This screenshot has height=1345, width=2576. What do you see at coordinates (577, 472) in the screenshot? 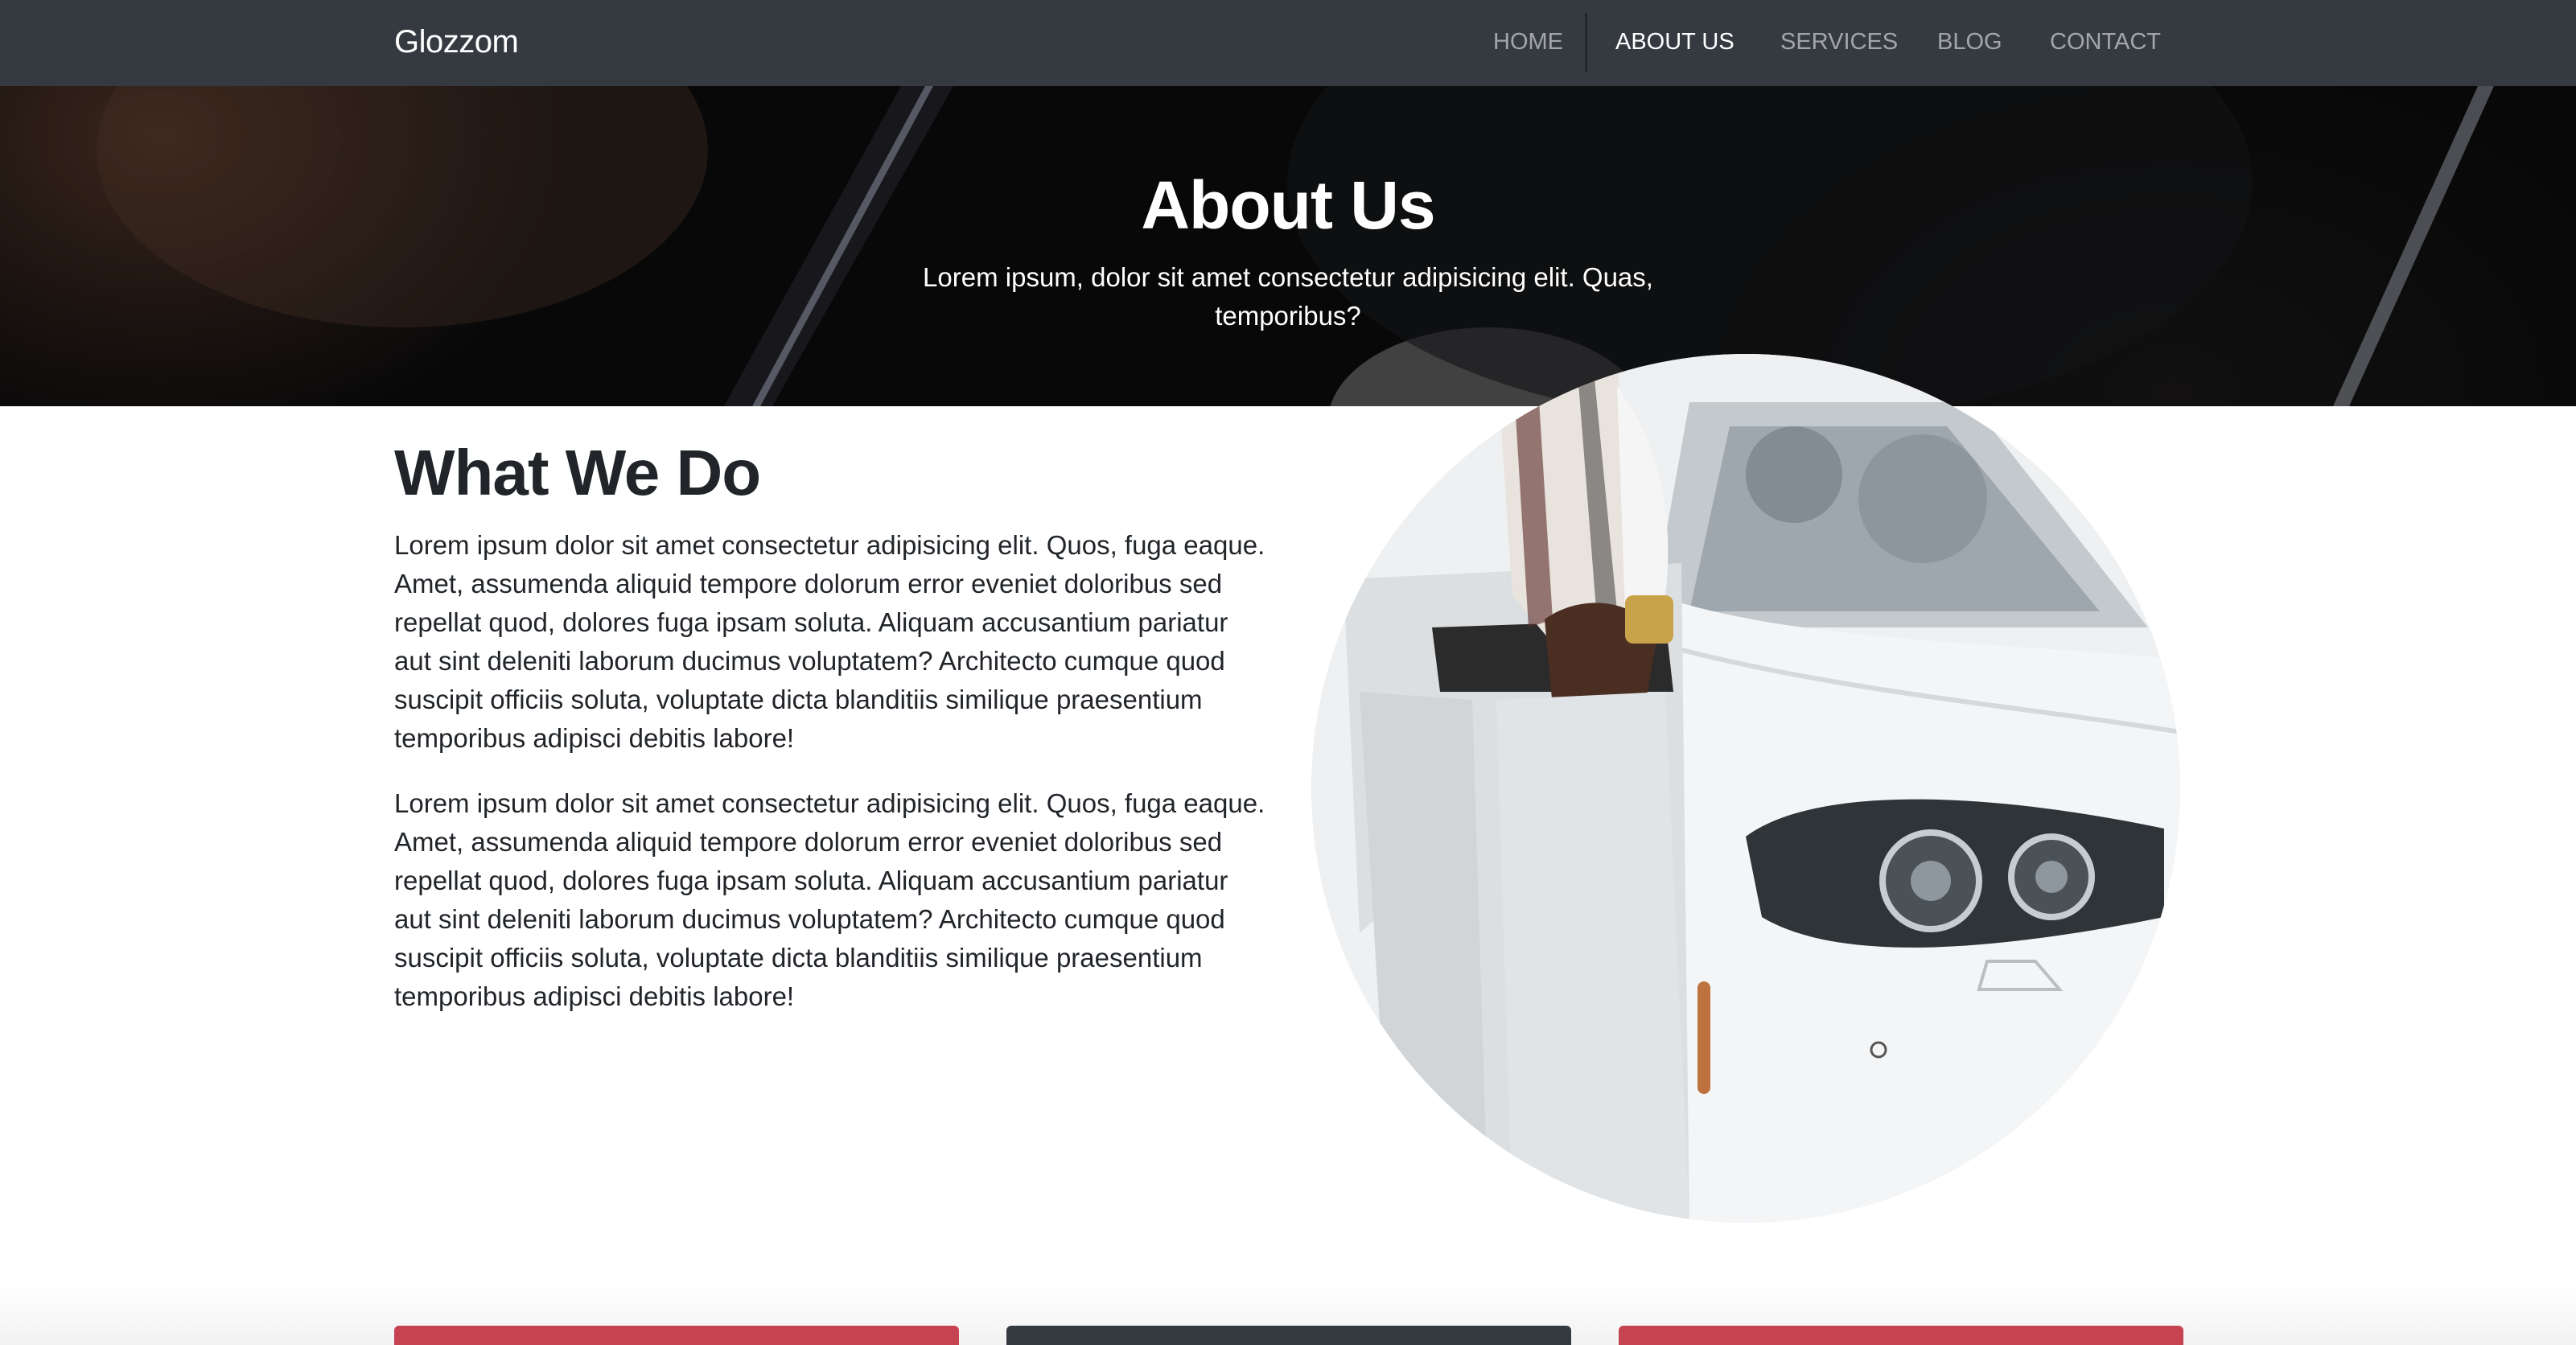
I see `section-heading: What We Do` at bounding box center [577, 472].